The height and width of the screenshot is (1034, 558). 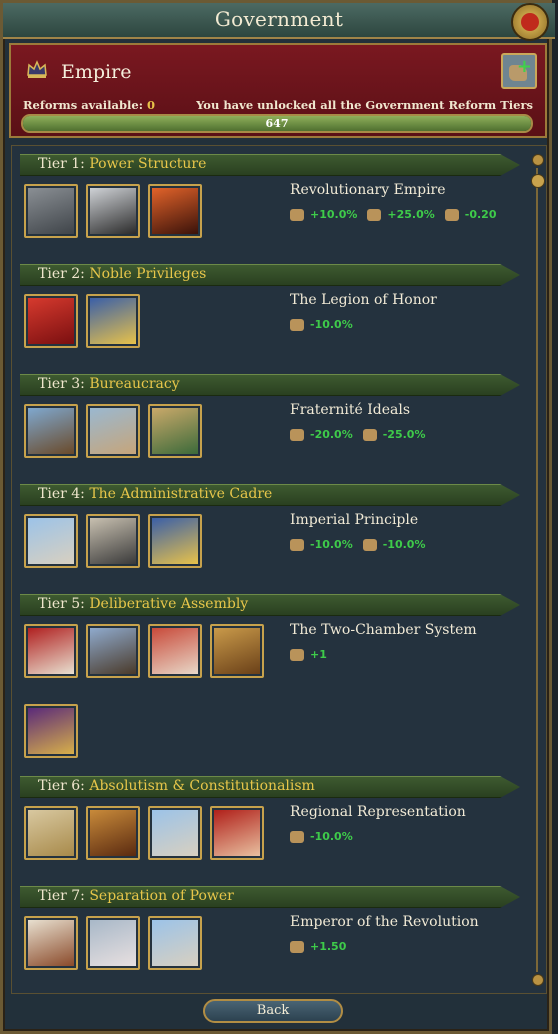 I want to click on reform-progress-bar: 647, so click(x=277, y=123).